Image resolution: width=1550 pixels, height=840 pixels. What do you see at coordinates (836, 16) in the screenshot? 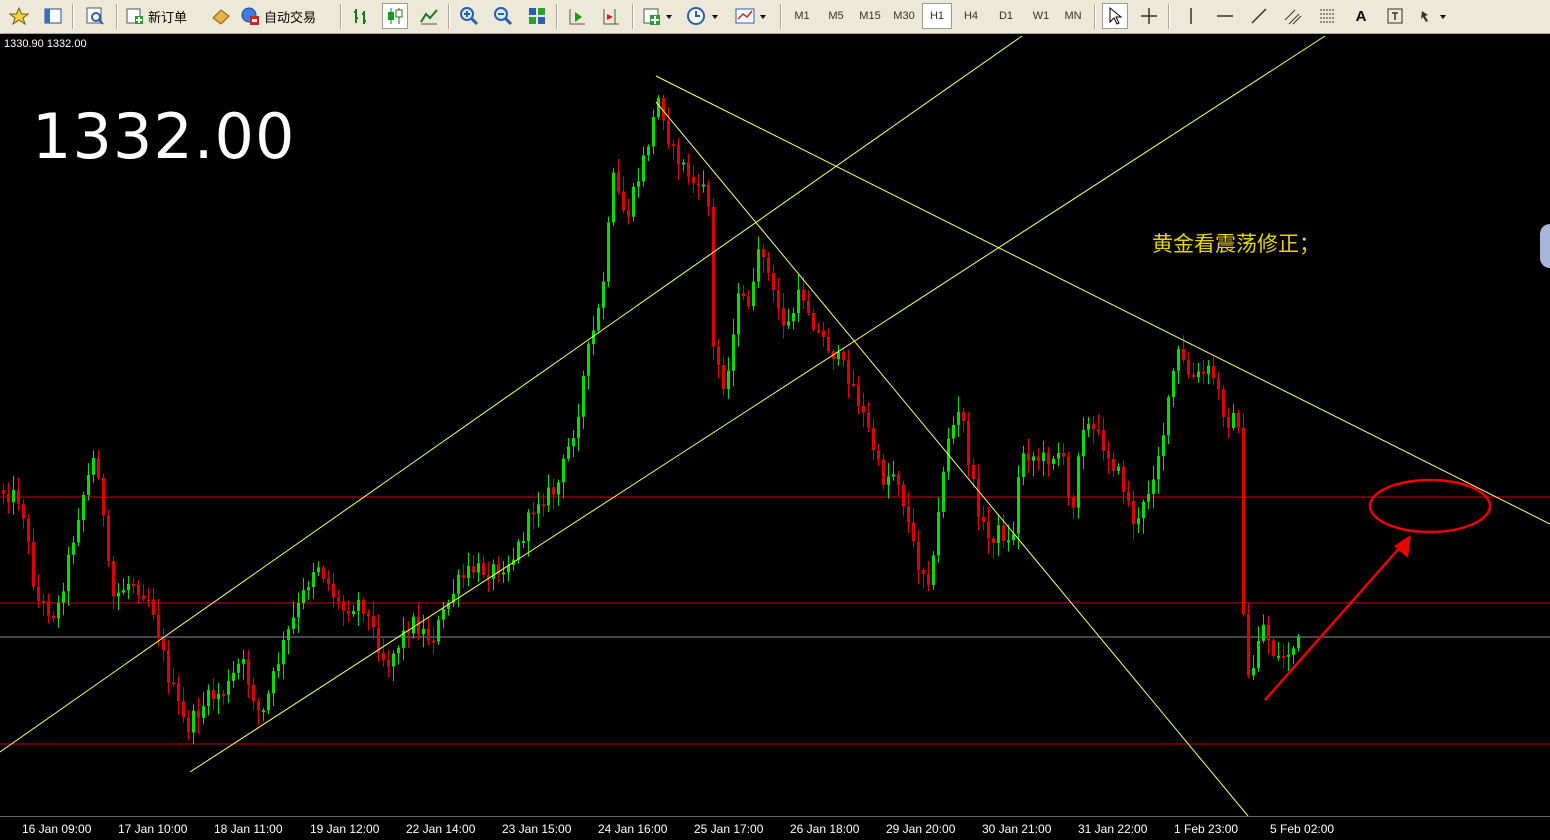
I see `timeframe-m5: M5` at bounding box center [836, 16].